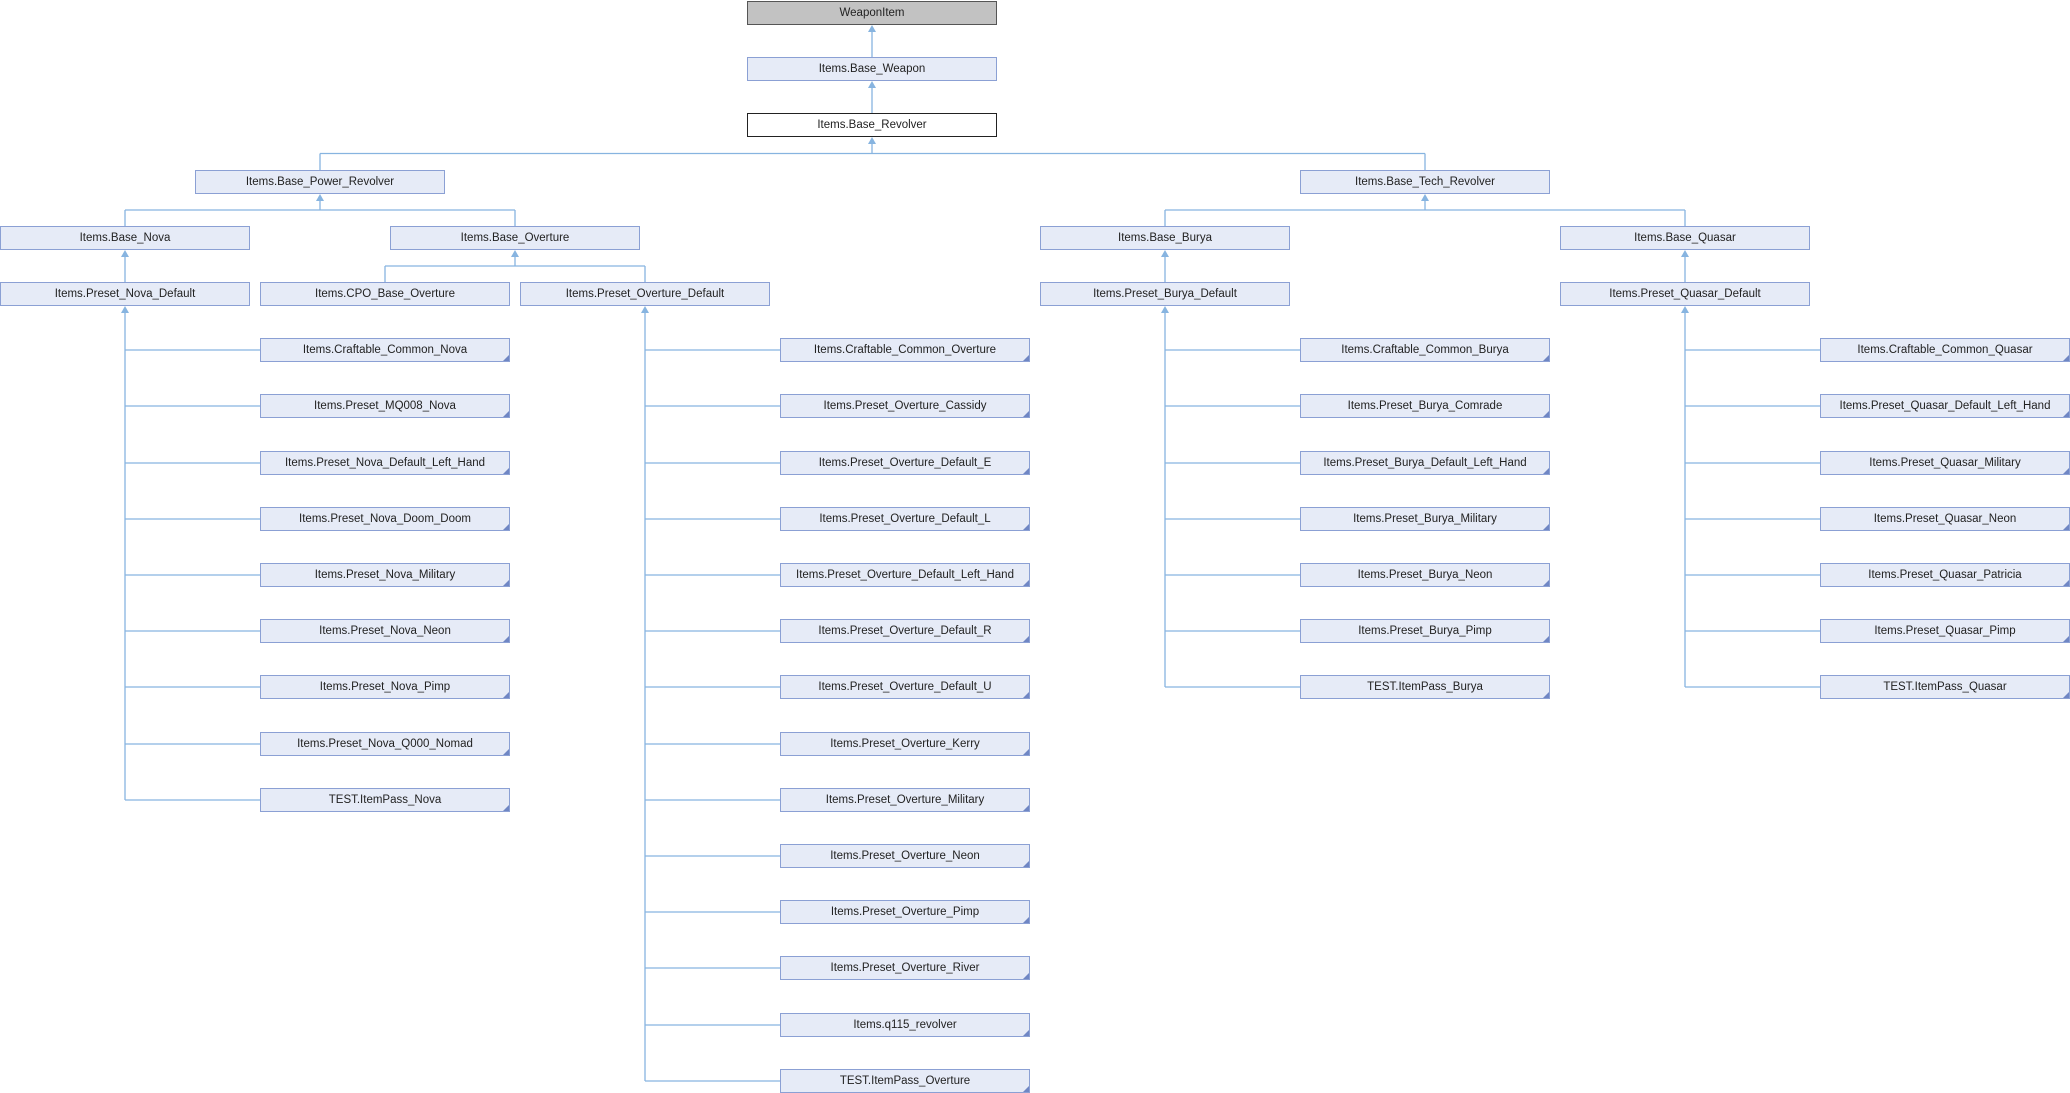 This screenshot has width=2070, height=1093. Describe the element at coordinates (905, 350) in the screenshot. I see `class-node-o1: Items.Craftable_Common_Overture` at that location.